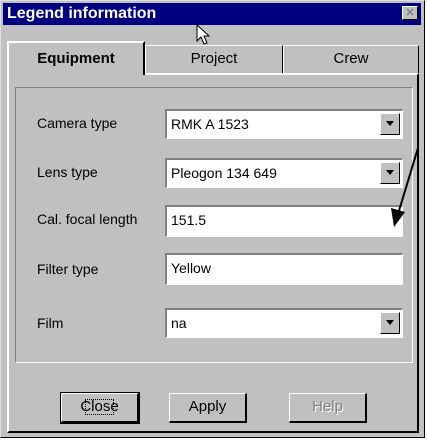 Image resolution: width=427 pixels, height=440 pixels. I want to click on apply-button: Apply, so click(208, 408).